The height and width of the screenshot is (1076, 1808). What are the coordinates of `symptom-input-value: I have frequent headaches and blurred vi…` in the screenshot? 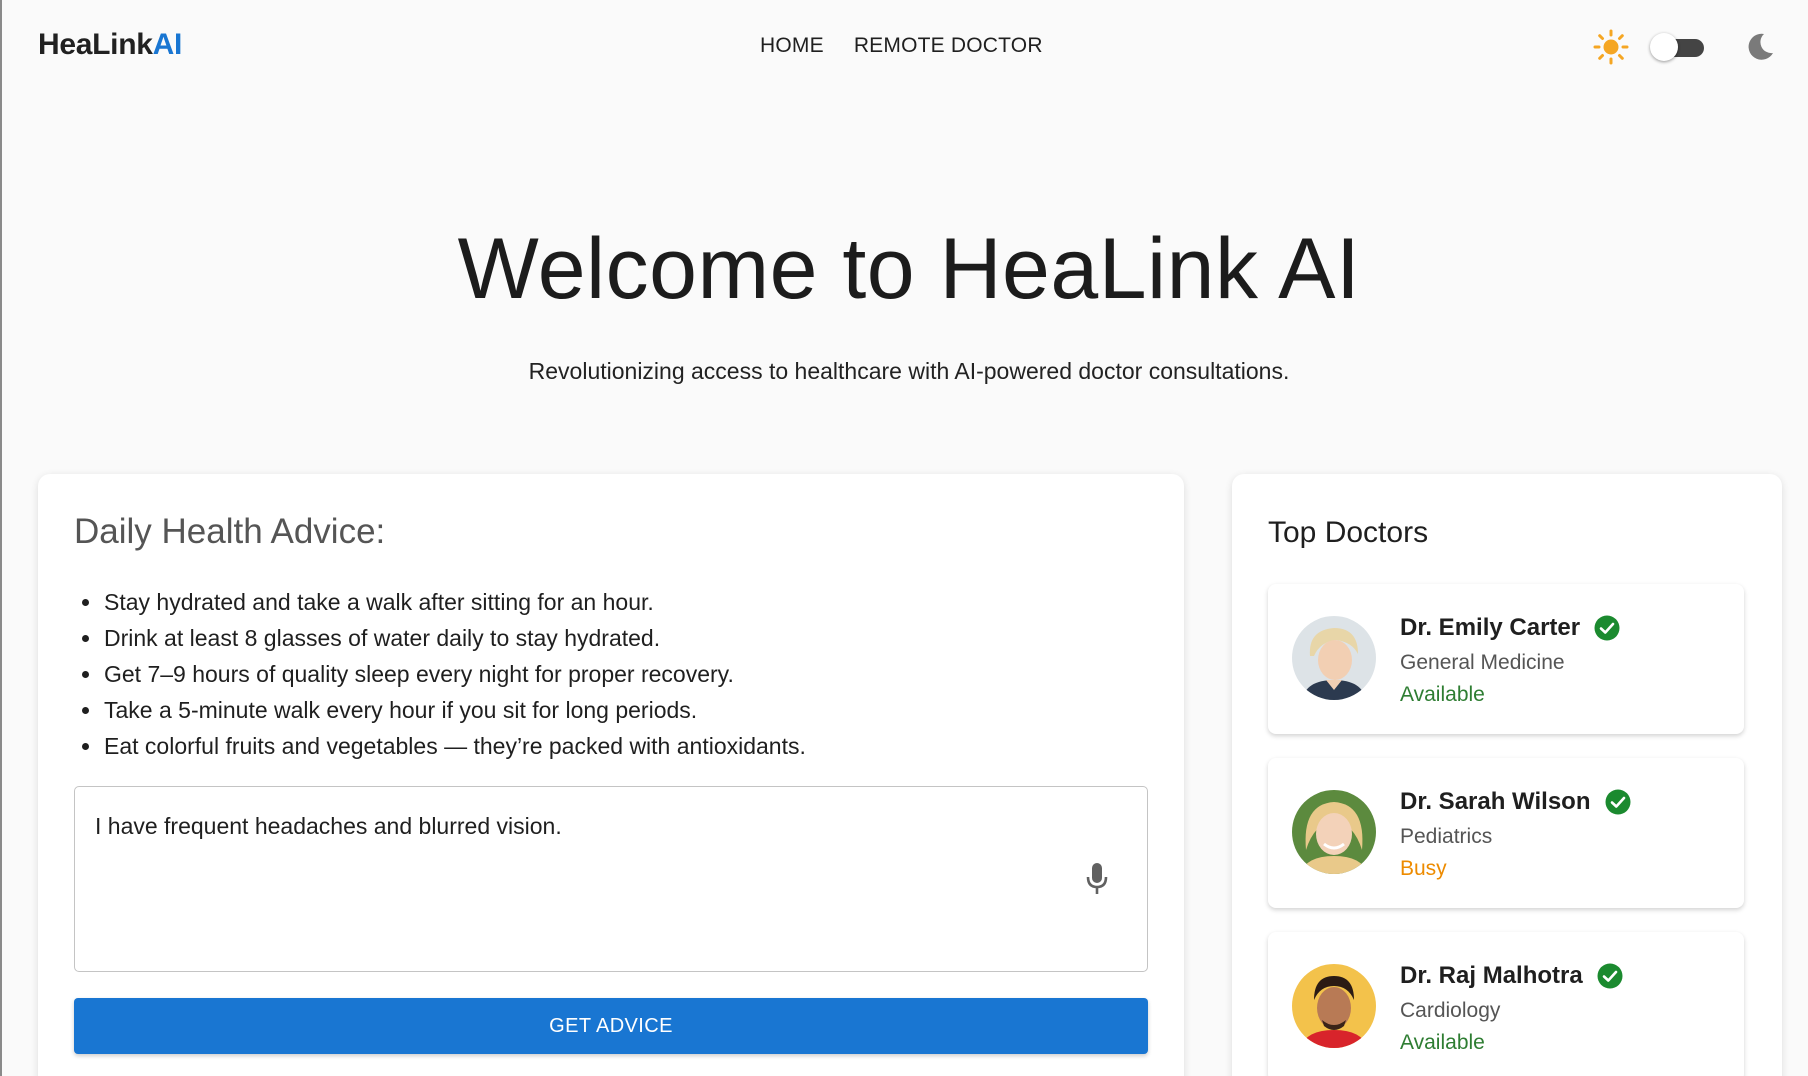 It's located at (328, 826).